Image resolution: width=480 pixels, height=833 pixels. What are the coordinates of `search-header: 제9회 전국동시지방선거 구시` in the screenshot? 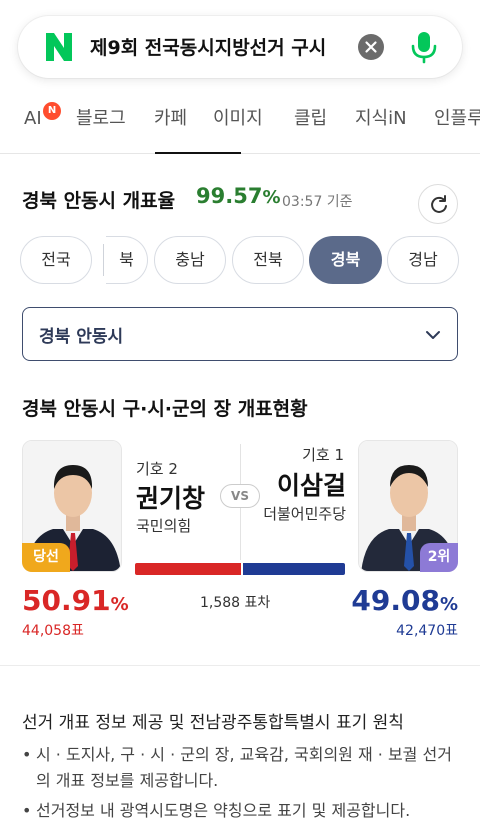 It's located at (240, 46).